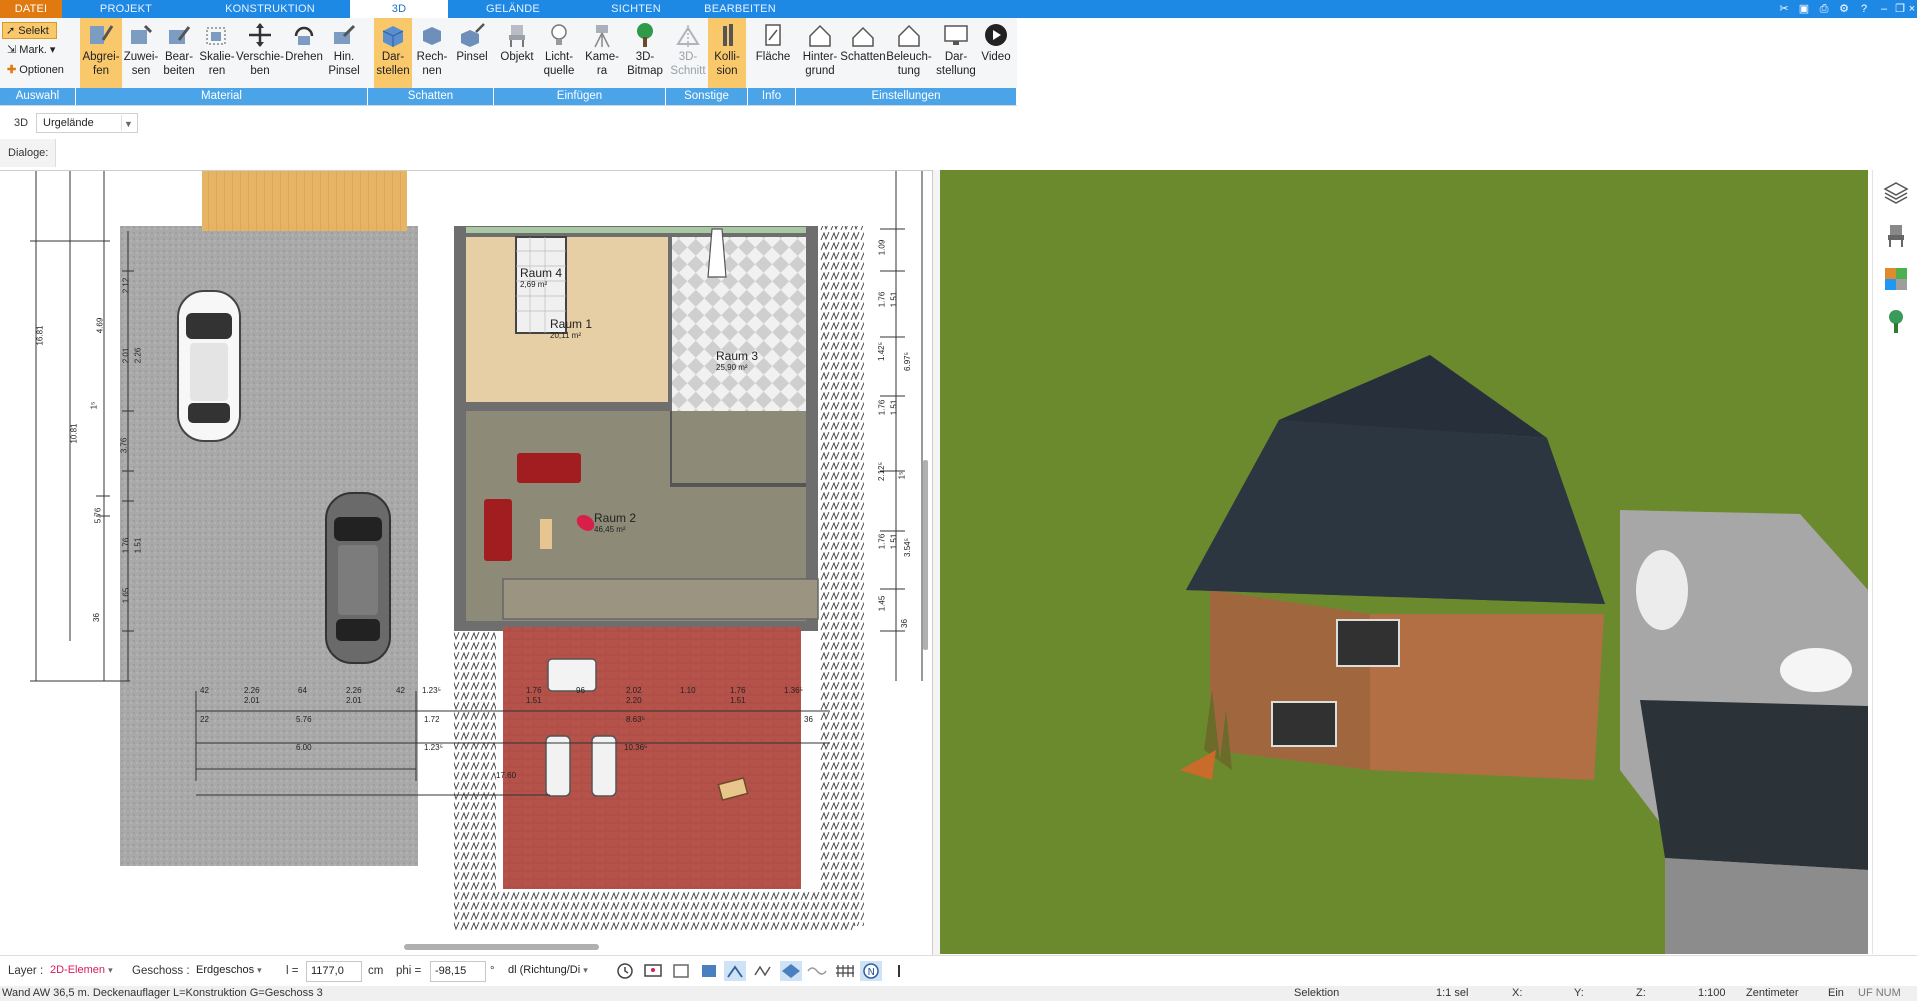 This screenshot has height=1001, width=1917. Describe the element at coordinates (728, 35) in the screenshot. I see `collision-icon` at that location.